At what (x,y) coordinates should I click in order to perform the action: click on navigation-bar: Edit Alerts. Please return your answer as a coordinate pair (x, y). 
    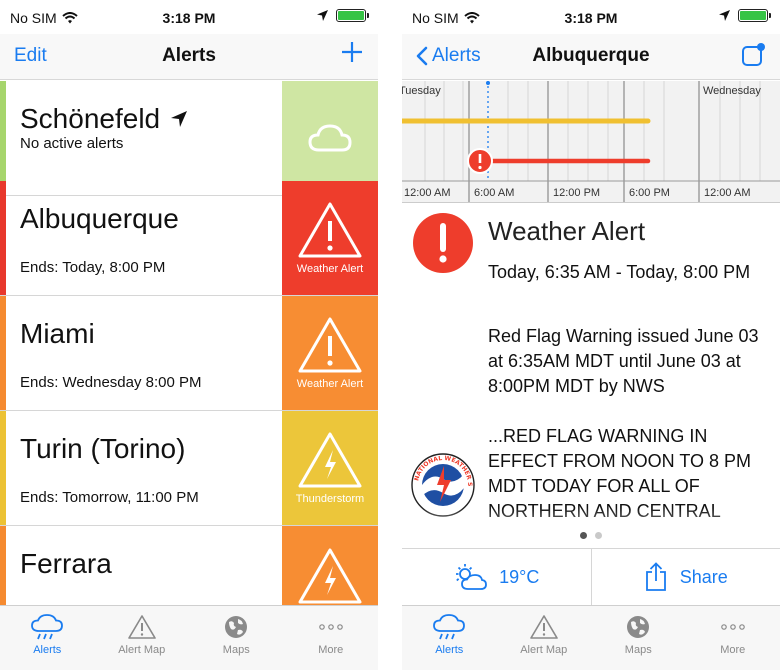
    Looking at the image, I should click on (189, 57).